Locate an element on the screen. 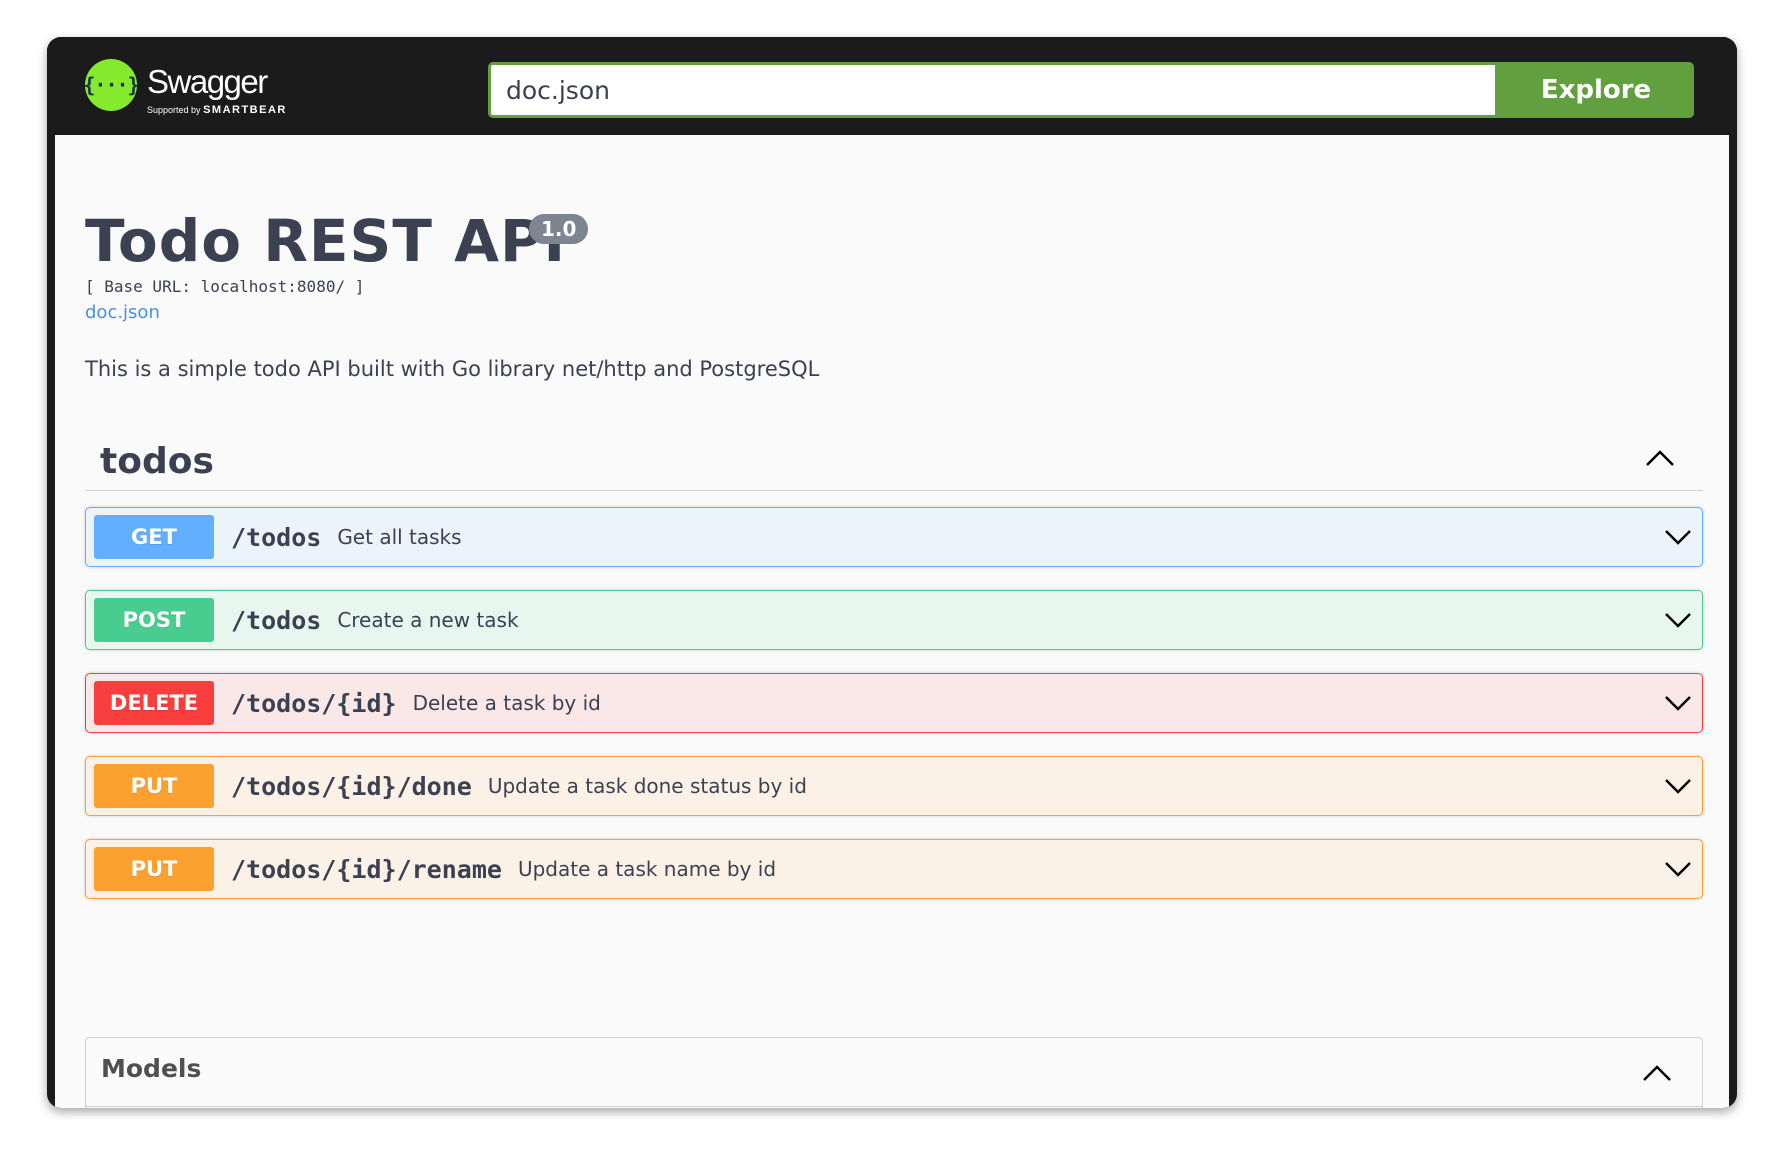 The width and height of the screenshot is (1779, 1161). operation-summary: Delete a task by id is located at coordinates (506, 703).